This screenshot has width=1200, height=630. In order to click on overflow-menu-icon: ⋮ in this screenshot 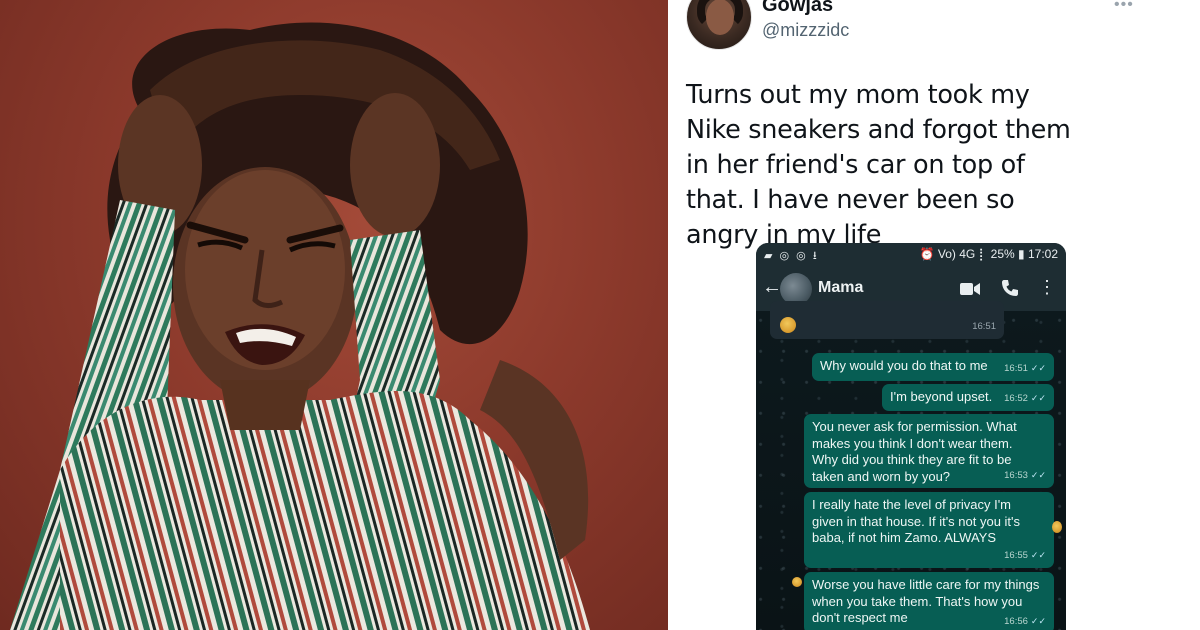, I will do `click(1047, 287)`.